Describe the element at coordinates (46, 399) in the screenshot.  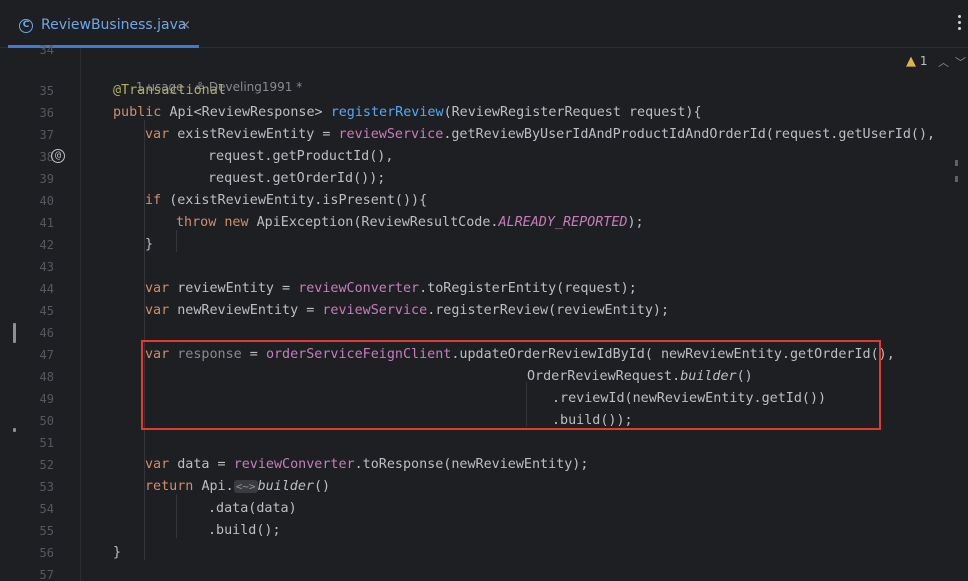
I see `line-number: 49` at that location.